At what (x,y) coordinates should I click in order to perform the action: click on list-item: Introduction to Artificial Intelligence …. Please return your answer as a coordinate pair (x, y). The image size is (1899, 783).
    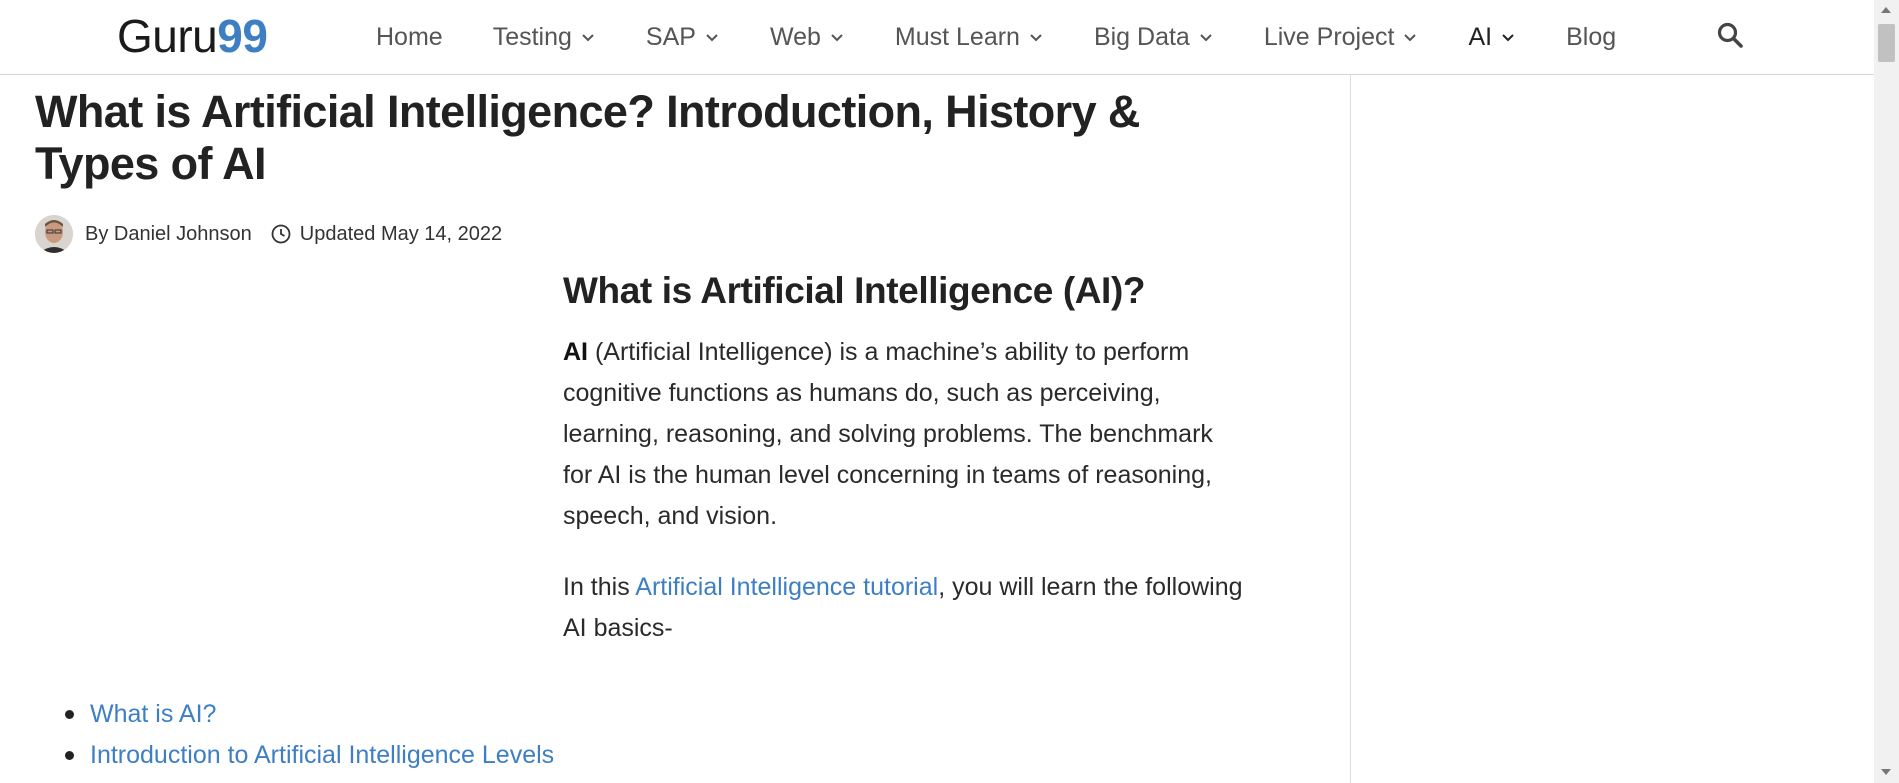
    Looking at the image, I should click on (308, 755).